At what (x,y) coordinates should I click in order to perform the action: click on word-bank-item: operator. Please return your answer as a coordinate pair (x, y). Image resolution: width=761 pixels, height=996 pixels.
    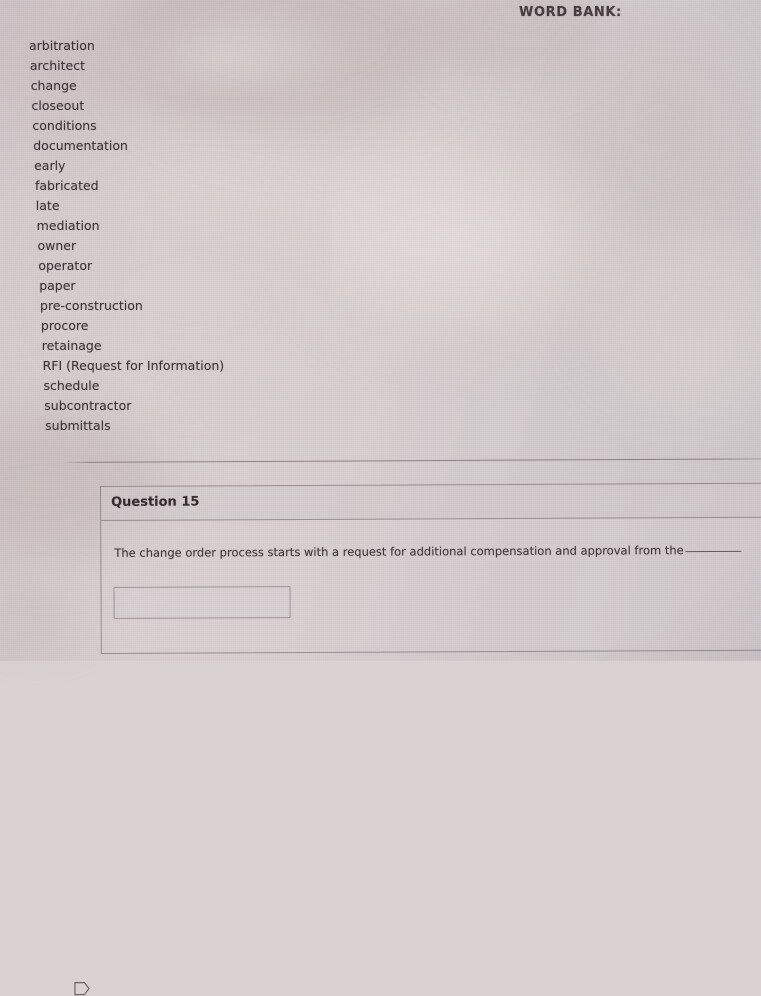
    Looking at the image, I should click on (65, 265).